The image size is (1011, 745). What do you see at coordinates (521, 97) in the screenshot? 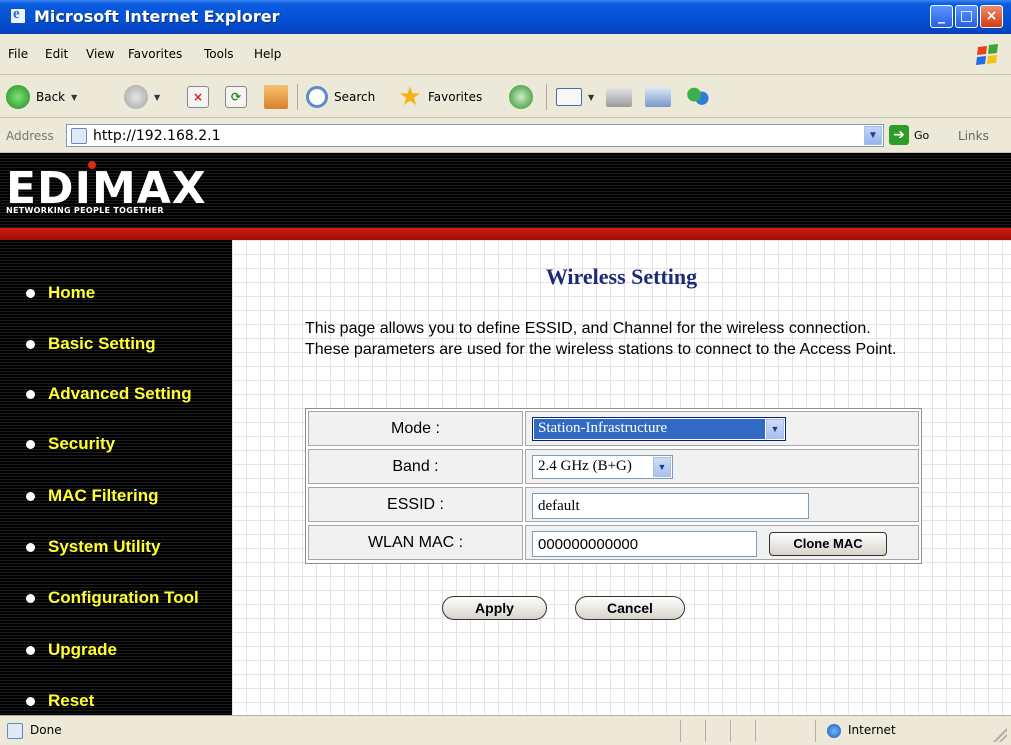
I see `history-button` at bounding box center [521, 97].